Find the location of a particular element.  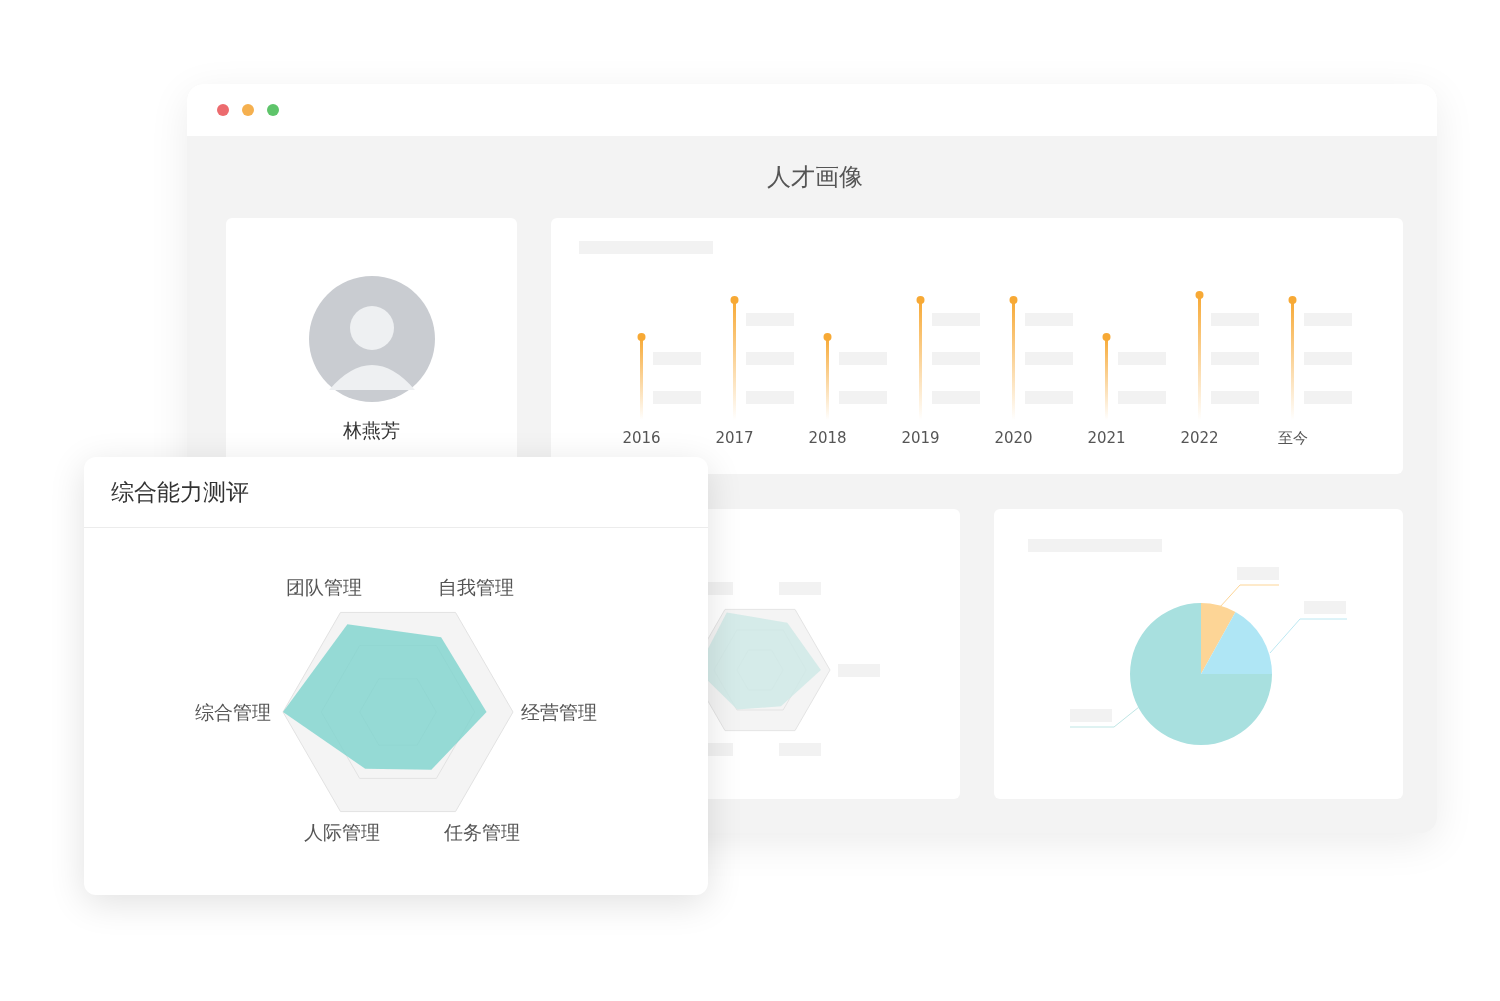

year-label: 2019 is located at coordinates (920, 438).